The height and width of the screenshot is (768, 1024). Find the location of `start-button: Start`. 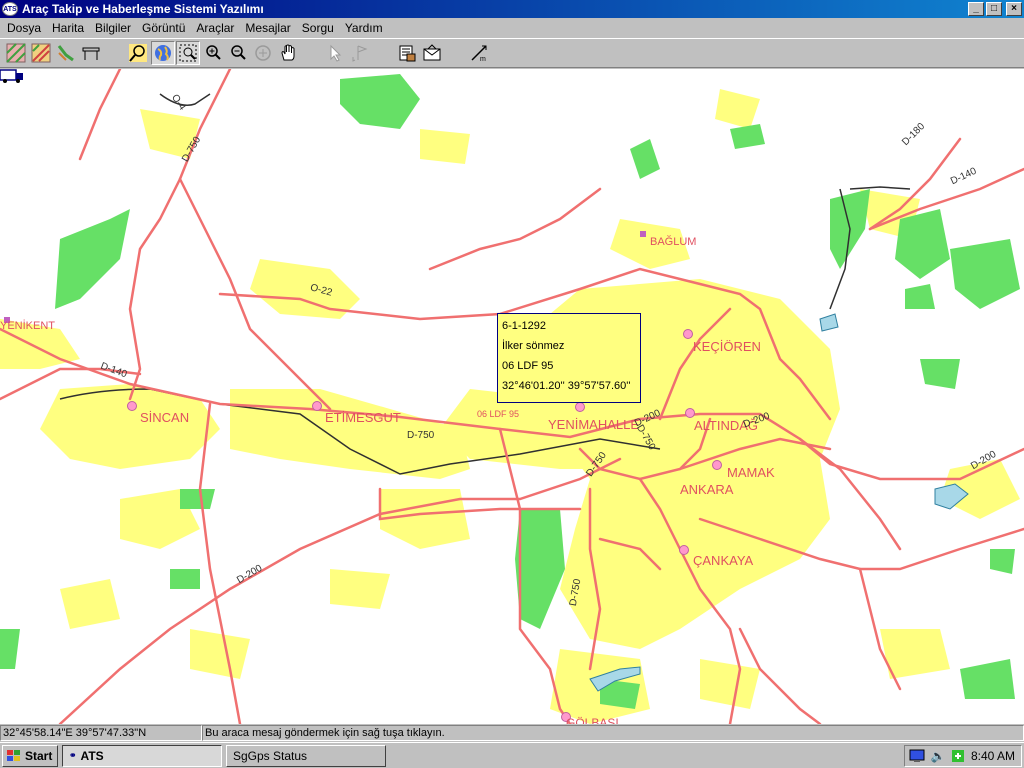

start-button: Start is located at coordinates (30, 755).